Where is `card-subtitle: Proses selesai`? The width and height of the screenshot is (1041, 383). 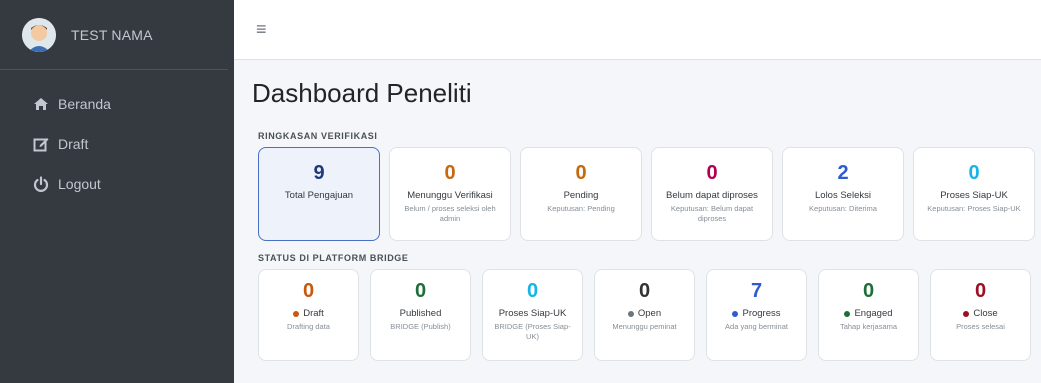
card-subtitle: Proses selesai is located at coordinates (980, 326).